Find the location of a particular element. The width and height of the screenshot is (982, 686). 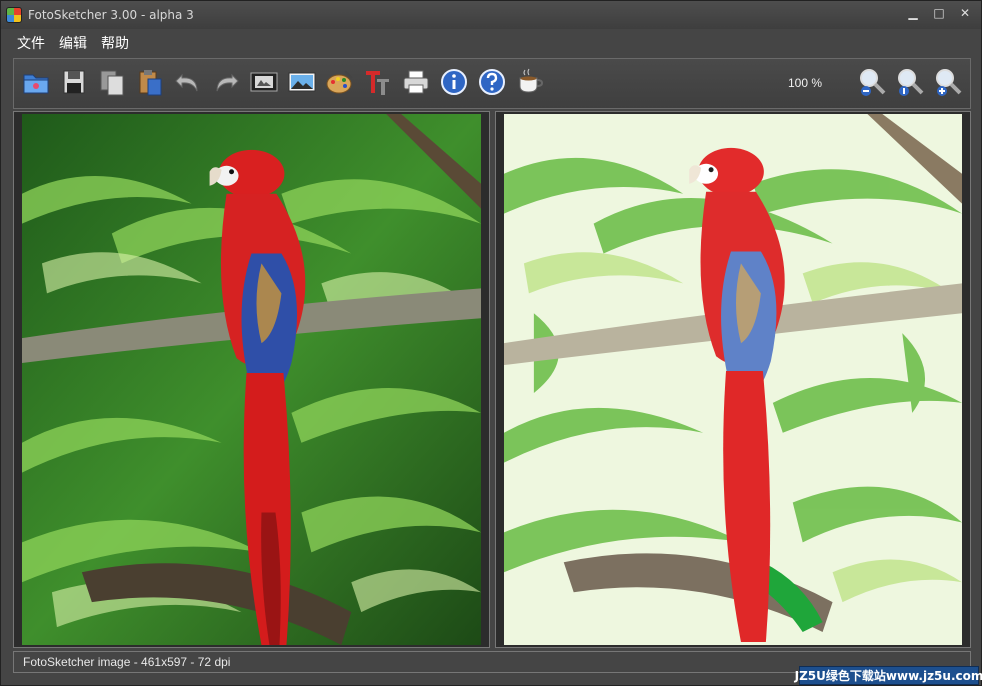

undo-icon is located at coordinates (186, 82).